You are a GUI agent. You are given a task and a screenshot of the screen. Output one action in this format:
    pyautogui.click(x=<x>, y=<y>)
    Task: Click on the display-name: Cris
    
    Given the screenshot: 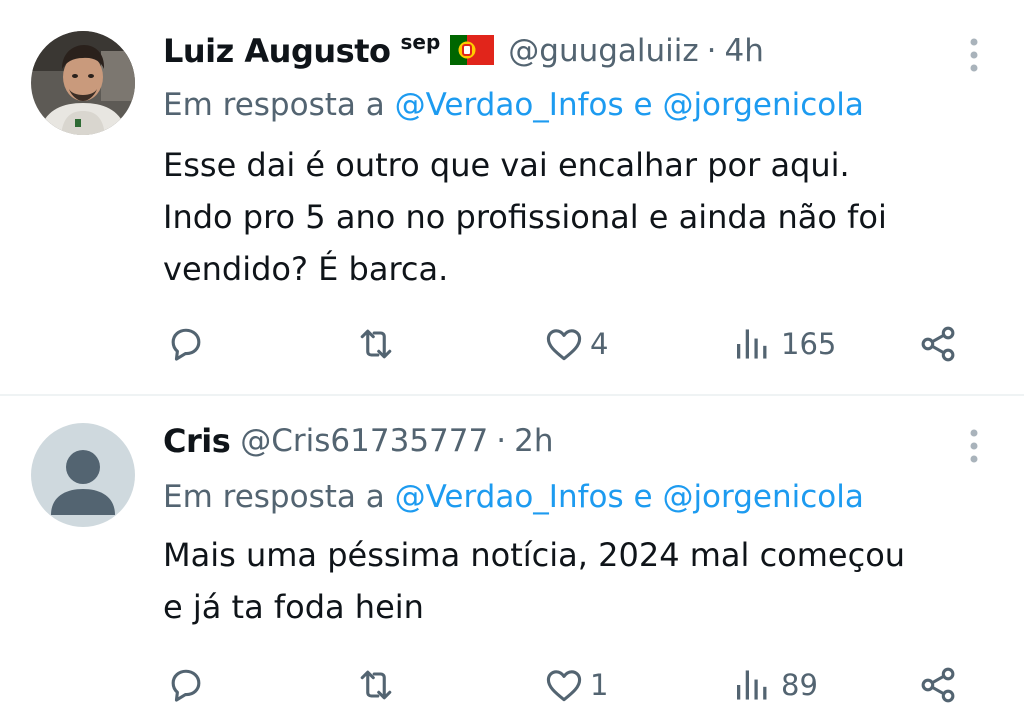 What is the action you would take?
    pyautogui.click(x=197, y=441)
    